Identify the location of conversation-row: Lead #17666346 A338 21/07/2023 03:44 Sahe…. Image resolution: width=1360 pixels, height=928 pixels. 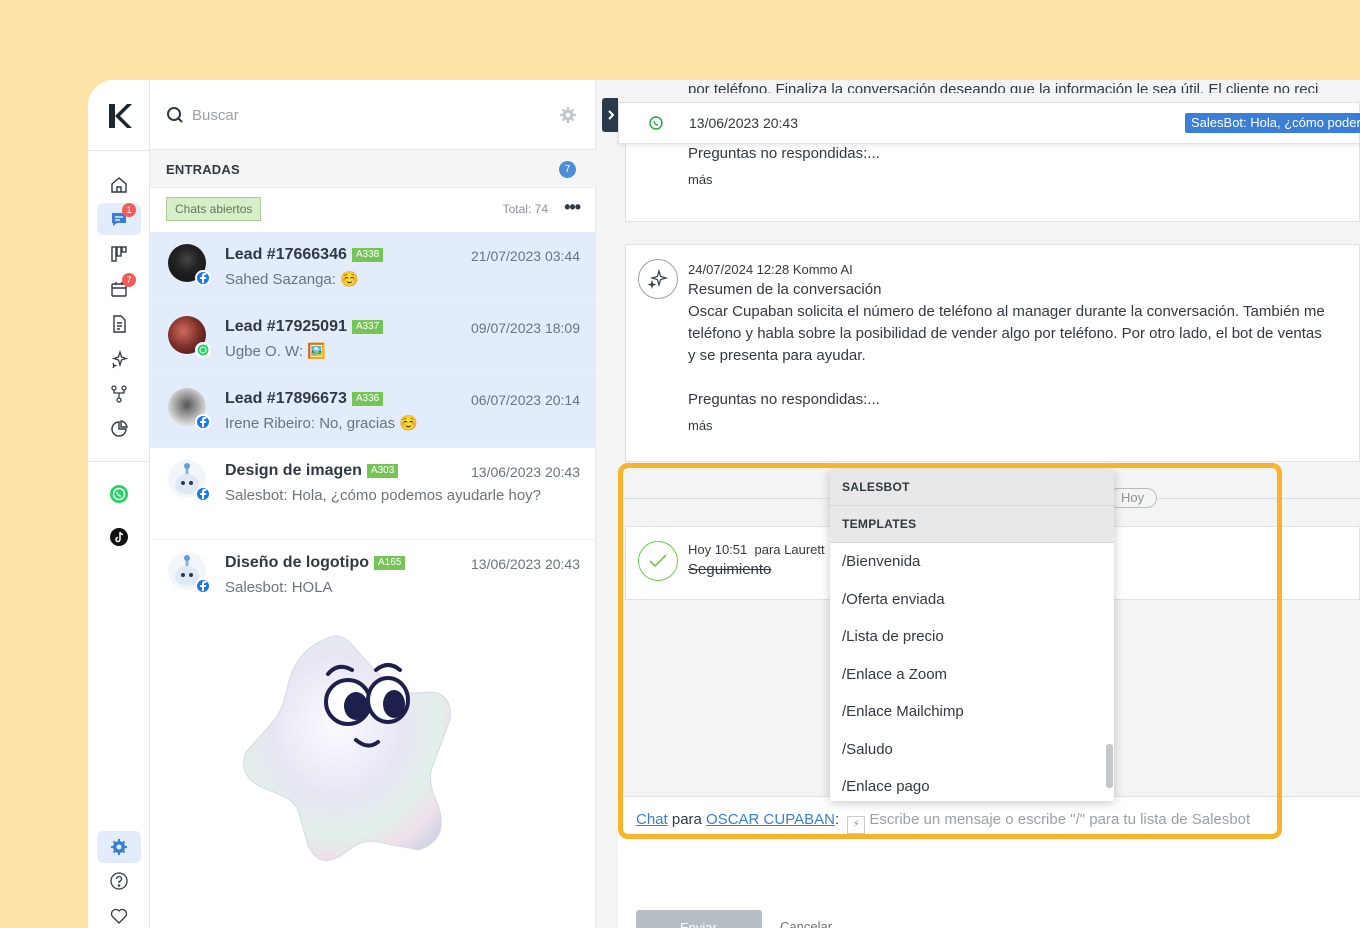
(373, 268).